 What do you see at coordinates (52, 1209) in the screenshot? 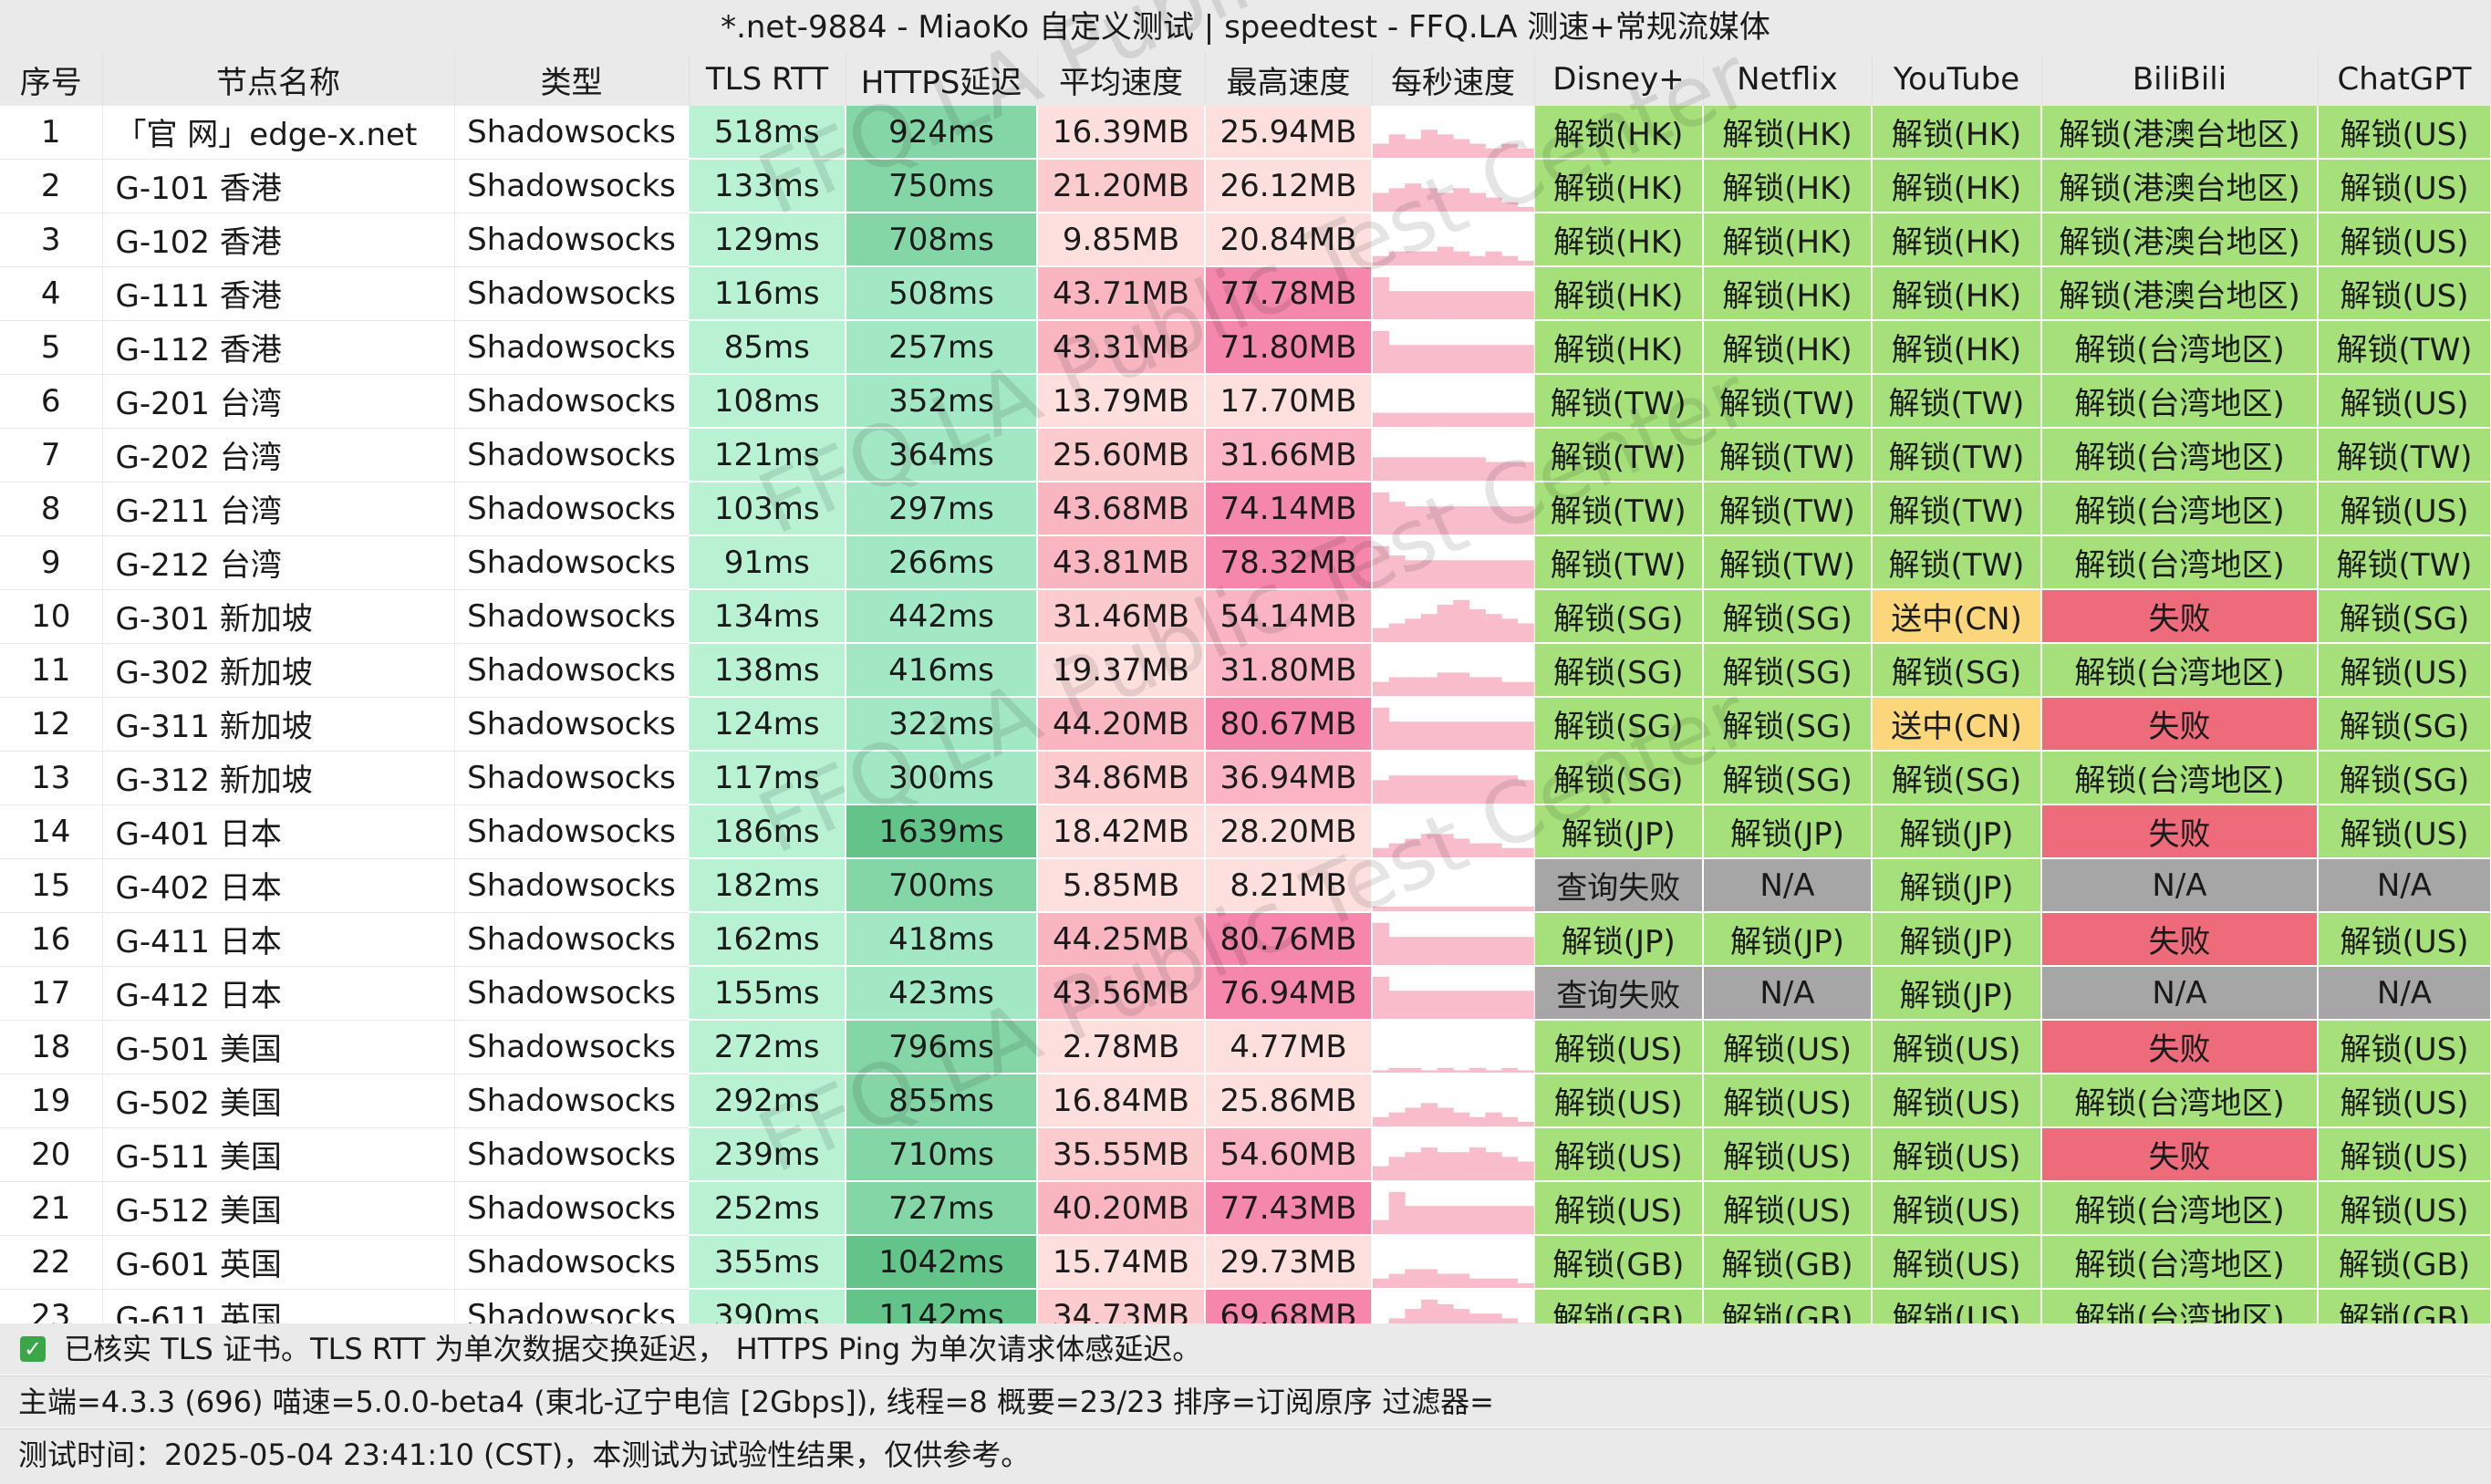
I see `row-index: 21` at bounding box center [52, 1209].